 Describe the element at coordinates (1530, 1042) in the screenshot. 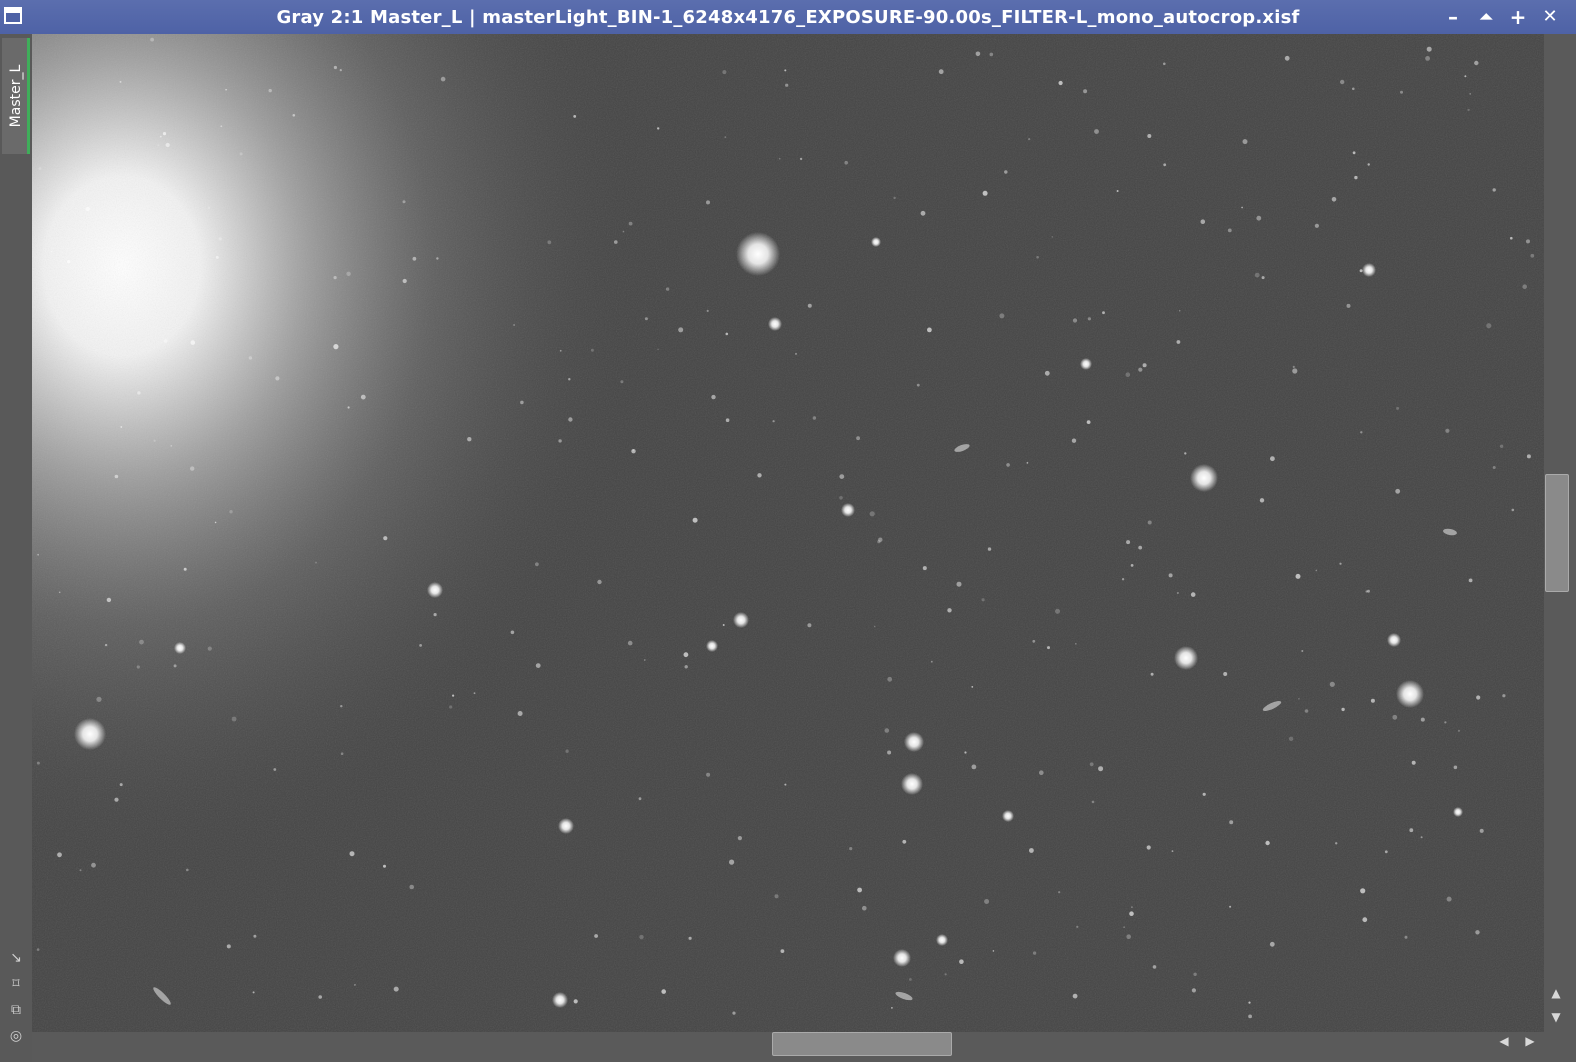

I see `scroll-right-icon: ▶` at that location.